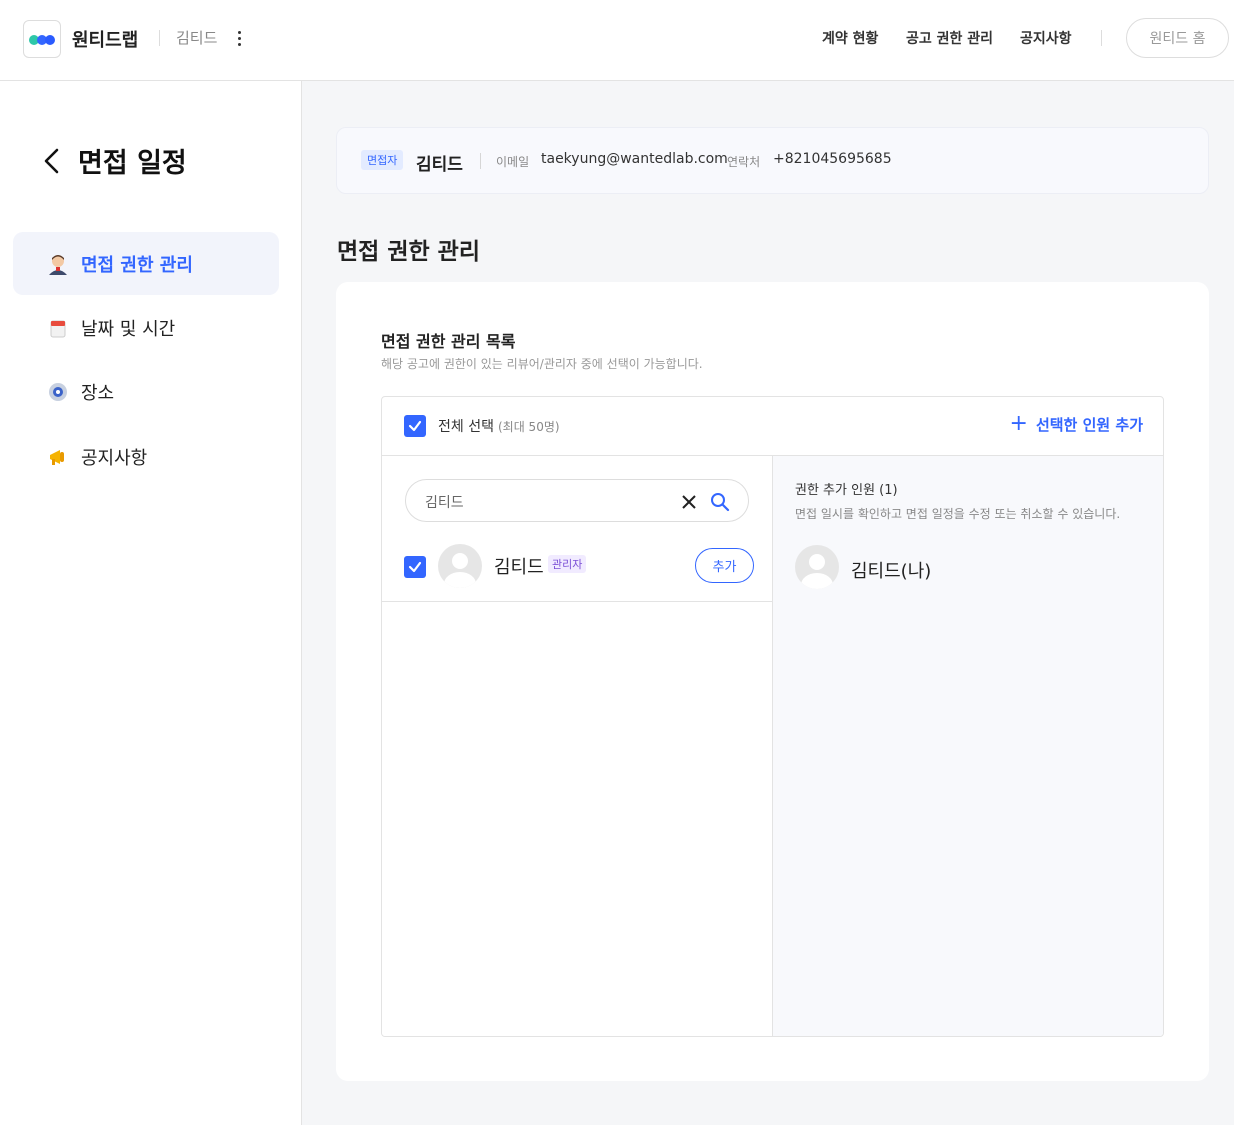  I want to click on candidate-phone: +821045695685, so click(832, 159).